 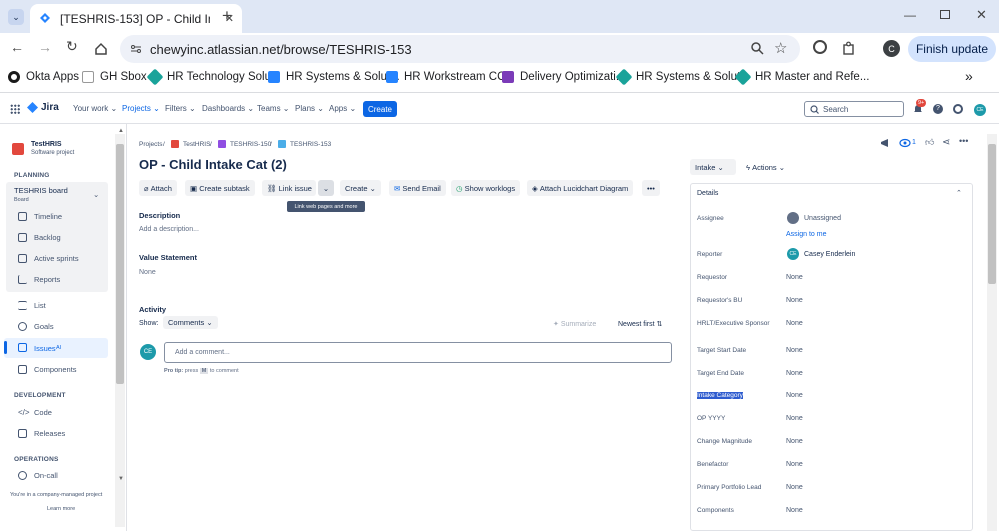 I want to click on breadcrumb-project: TestHRIS, so click(x=196, y=144).